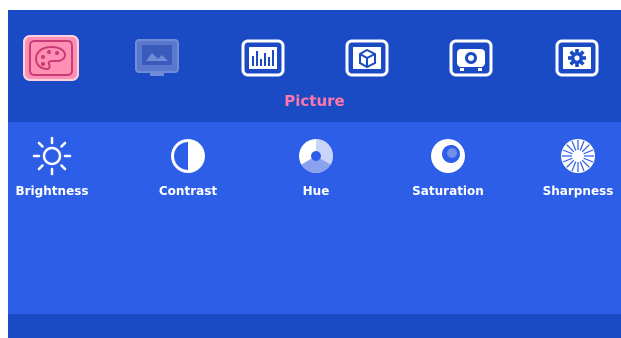  I want to click on tab-projector, so click(471, 58).